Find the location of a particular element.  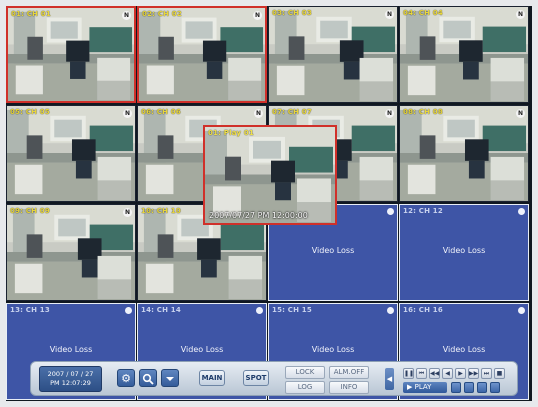

search-icon is located at coordinates (148, 379).